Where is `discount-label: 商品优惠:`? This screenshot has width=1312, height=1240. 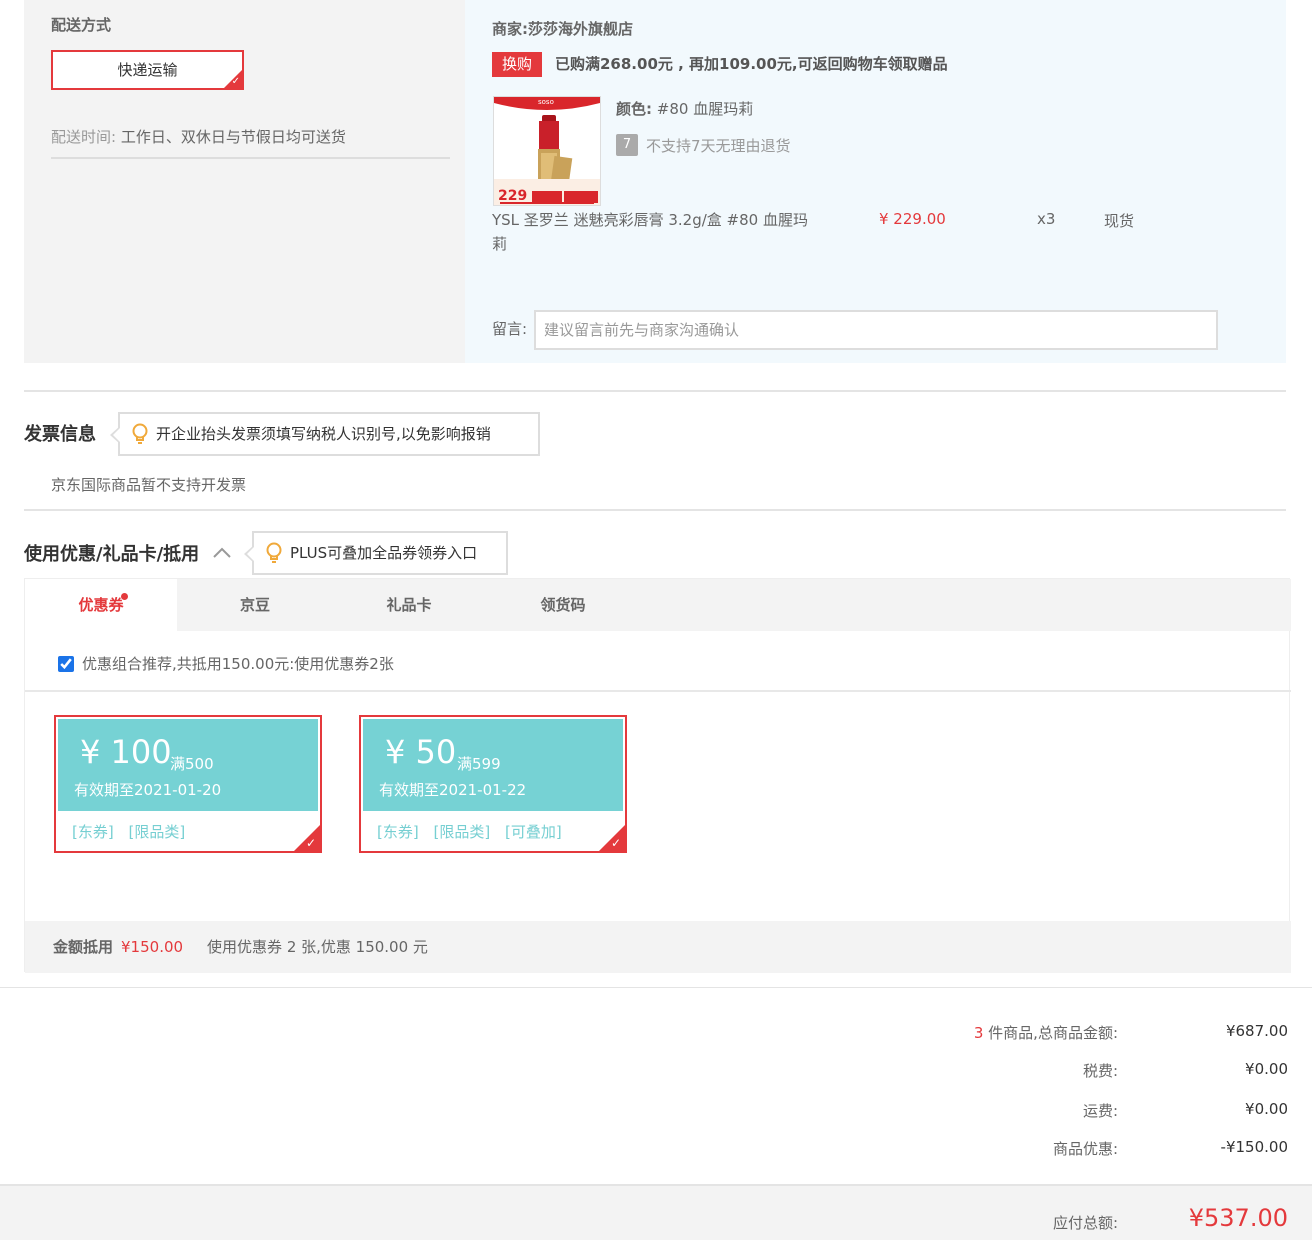
discount-label: 商品优惠: is located at coordinates (1085, 1149).